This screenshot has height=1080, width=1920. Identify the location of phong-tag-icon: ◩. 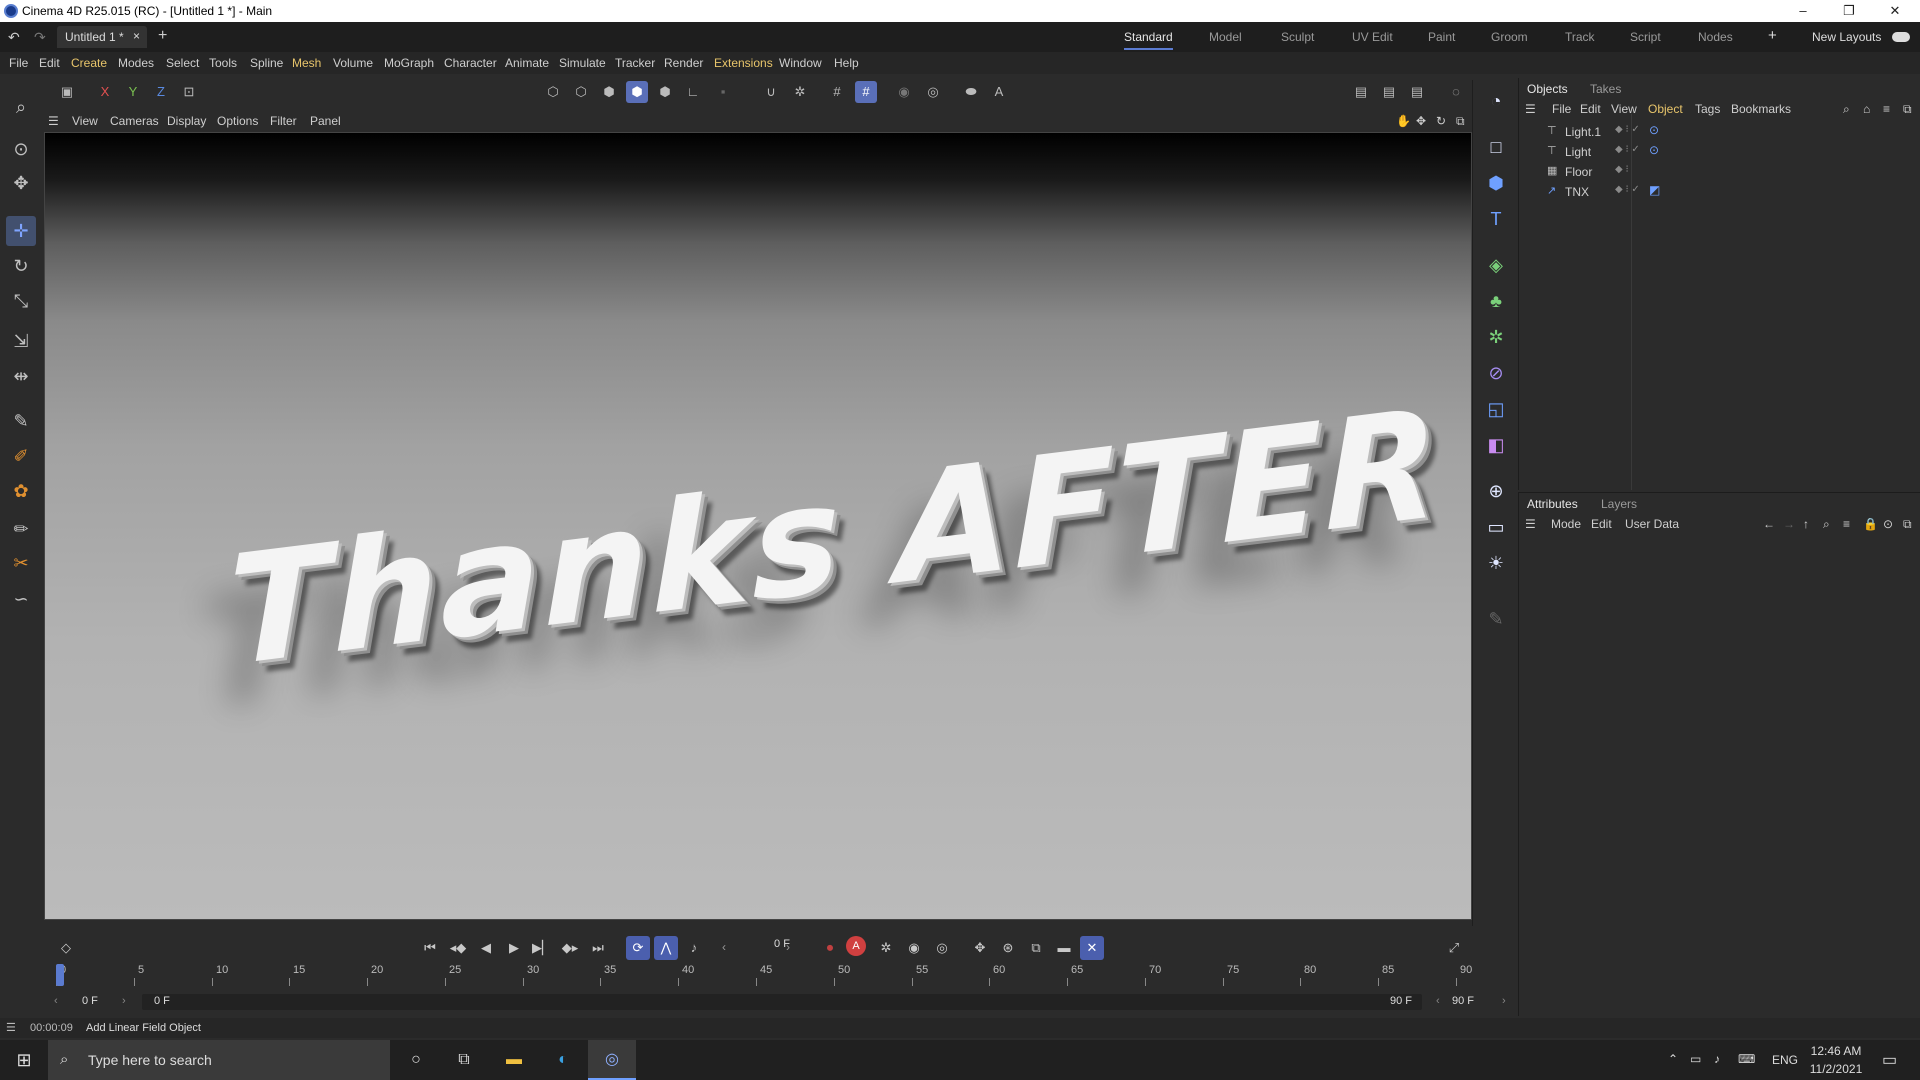
(1654, 190).